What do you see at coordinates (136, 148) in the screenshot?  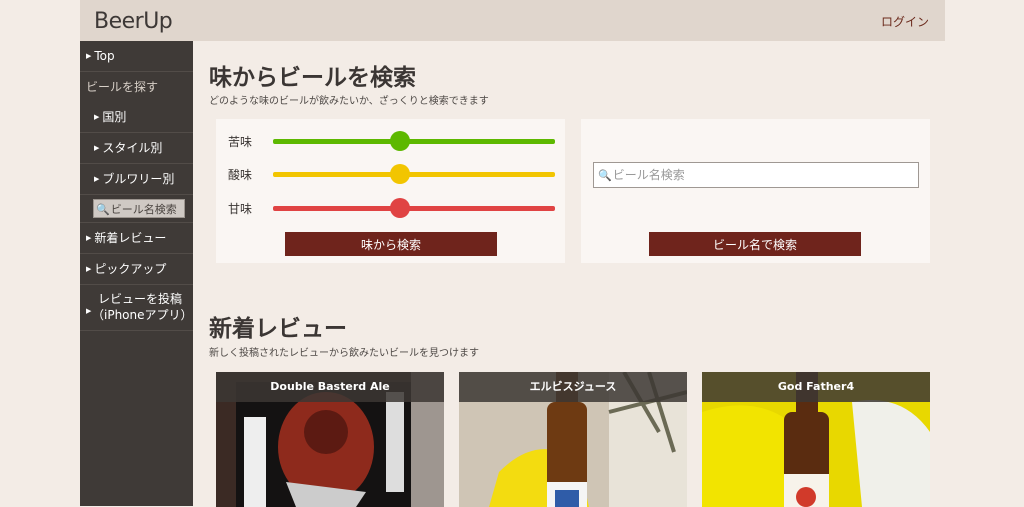 I see `sidebar-item-style: ▶ スタイル別` at bounding box center [136, 148].